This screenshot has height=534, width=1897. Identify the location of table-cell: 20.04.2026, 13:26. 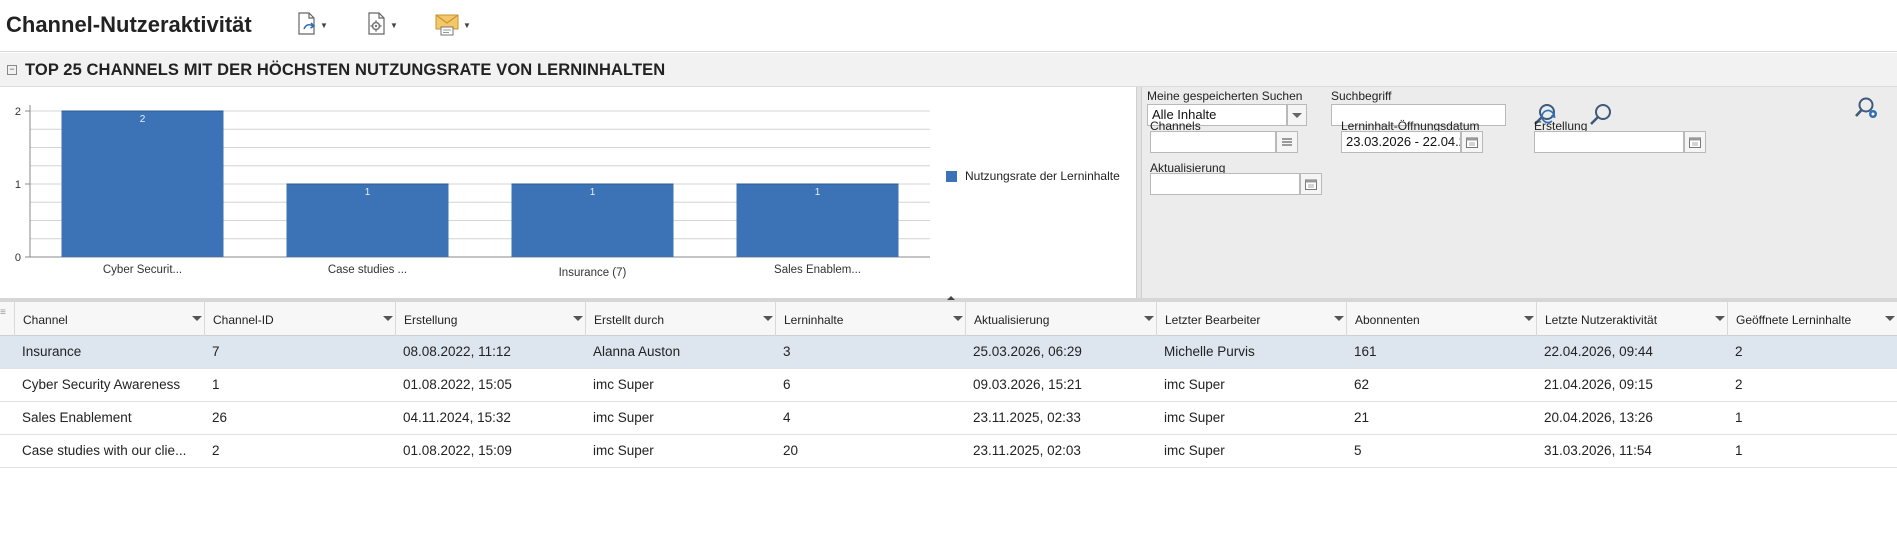
(1598, 417).